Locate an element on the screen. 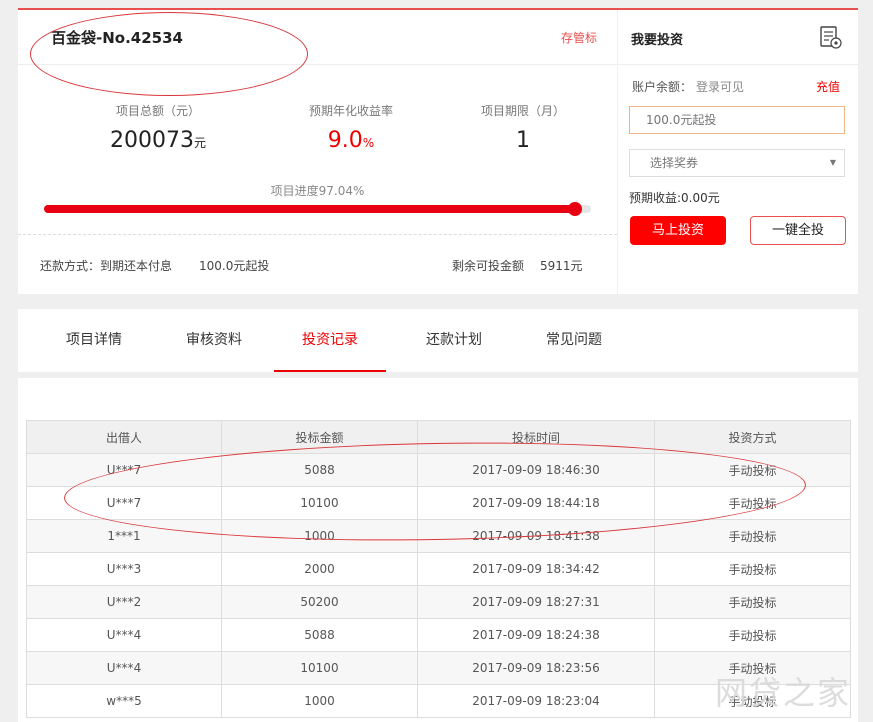 The height and width of the screenshot is (722, 873). progress-fill is located at coordinates (309, 209).